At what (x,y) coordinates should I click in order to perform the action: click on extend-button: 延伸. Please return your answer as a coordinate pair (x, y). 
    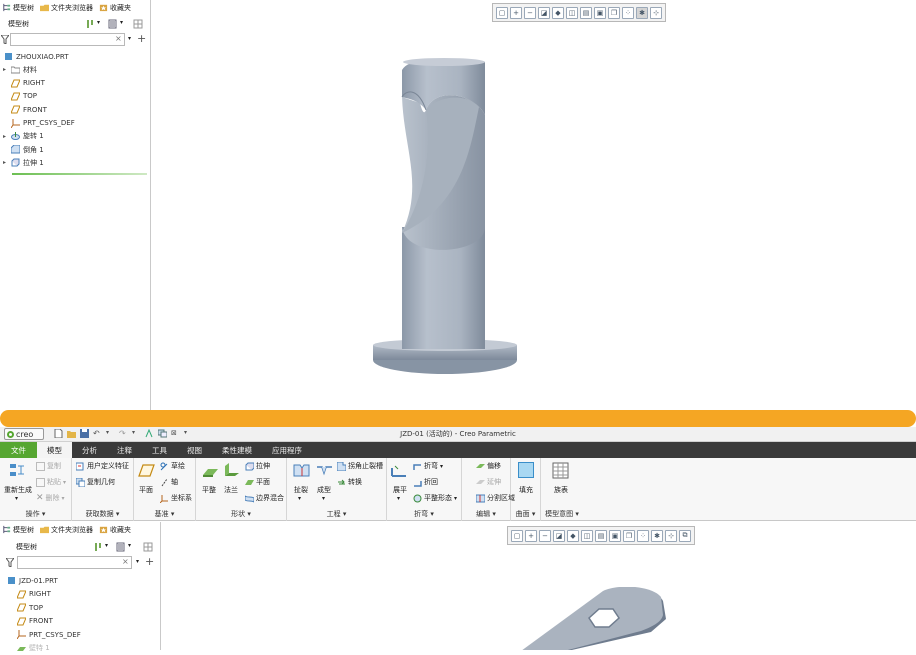
    Looking at the image, I should click on (488, 482).